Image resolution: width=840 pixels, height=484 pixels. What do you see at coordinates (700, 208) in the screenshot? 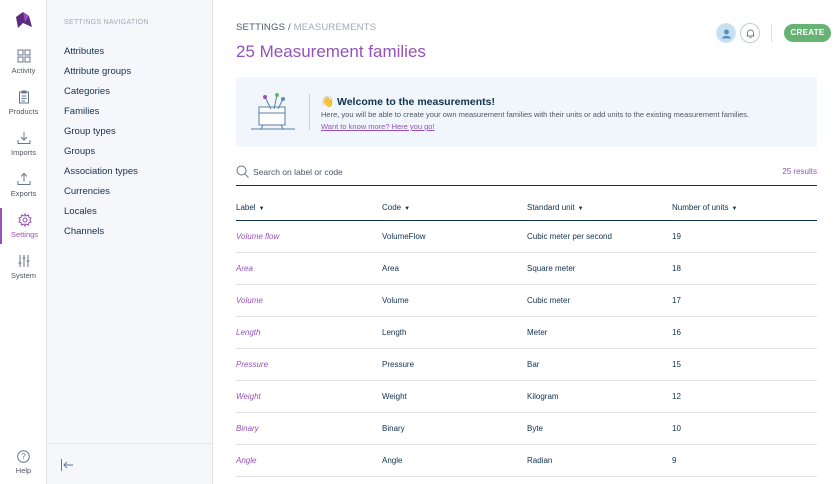
I see `column-header-number-of-units-text: Number of units` at bounding box center [700, 208].